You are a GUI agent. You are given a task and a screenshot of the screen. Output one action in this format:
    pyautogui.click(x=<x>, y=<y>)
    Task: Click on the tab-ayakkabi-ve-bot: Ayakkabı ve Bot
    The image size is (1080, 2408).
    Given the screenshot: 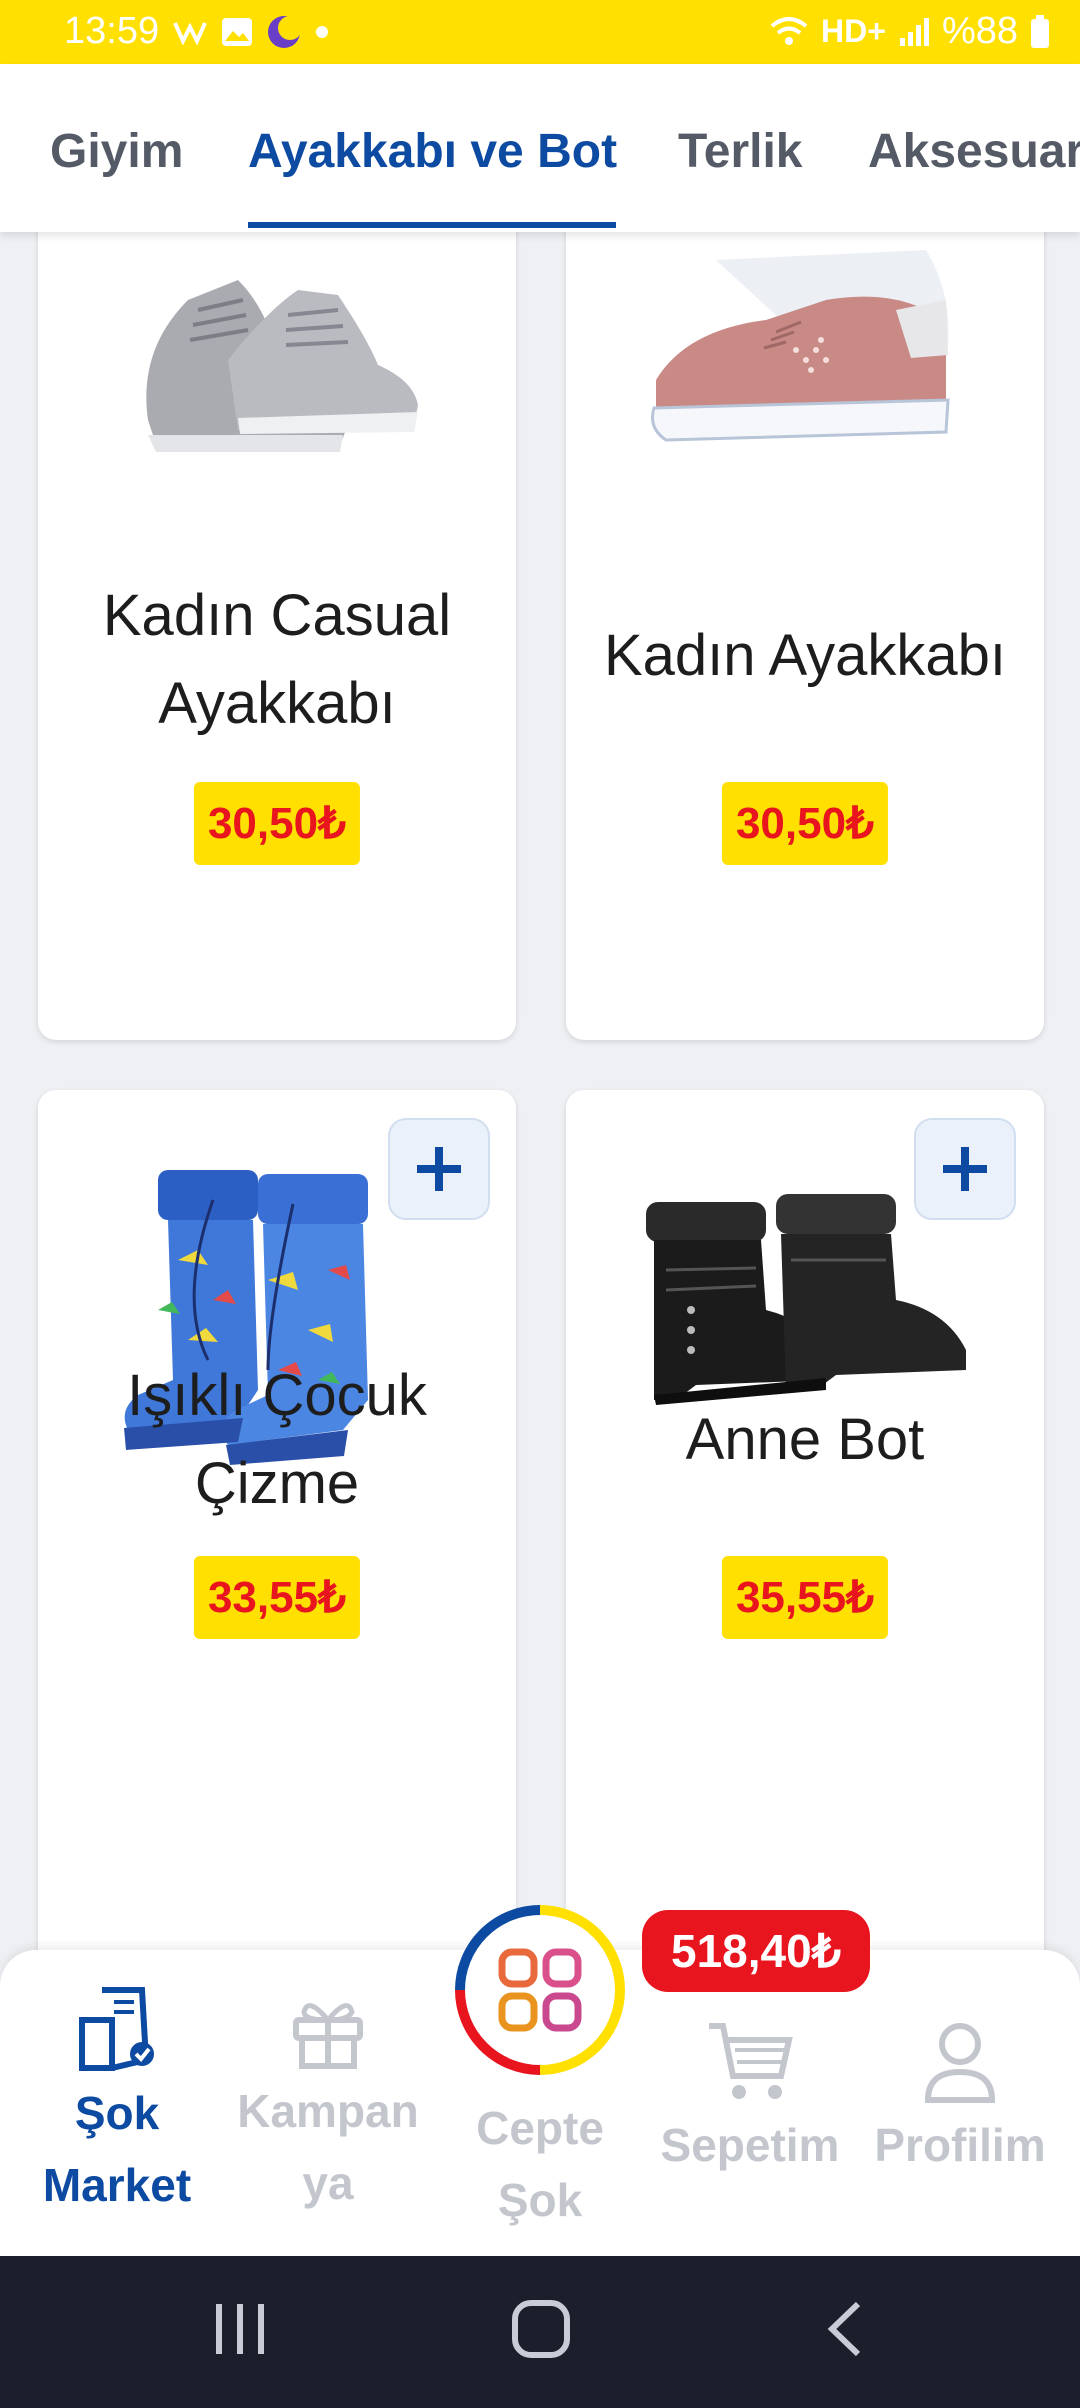 What is the action you would take?
    pyautogui.click(x=432, y=151)
    